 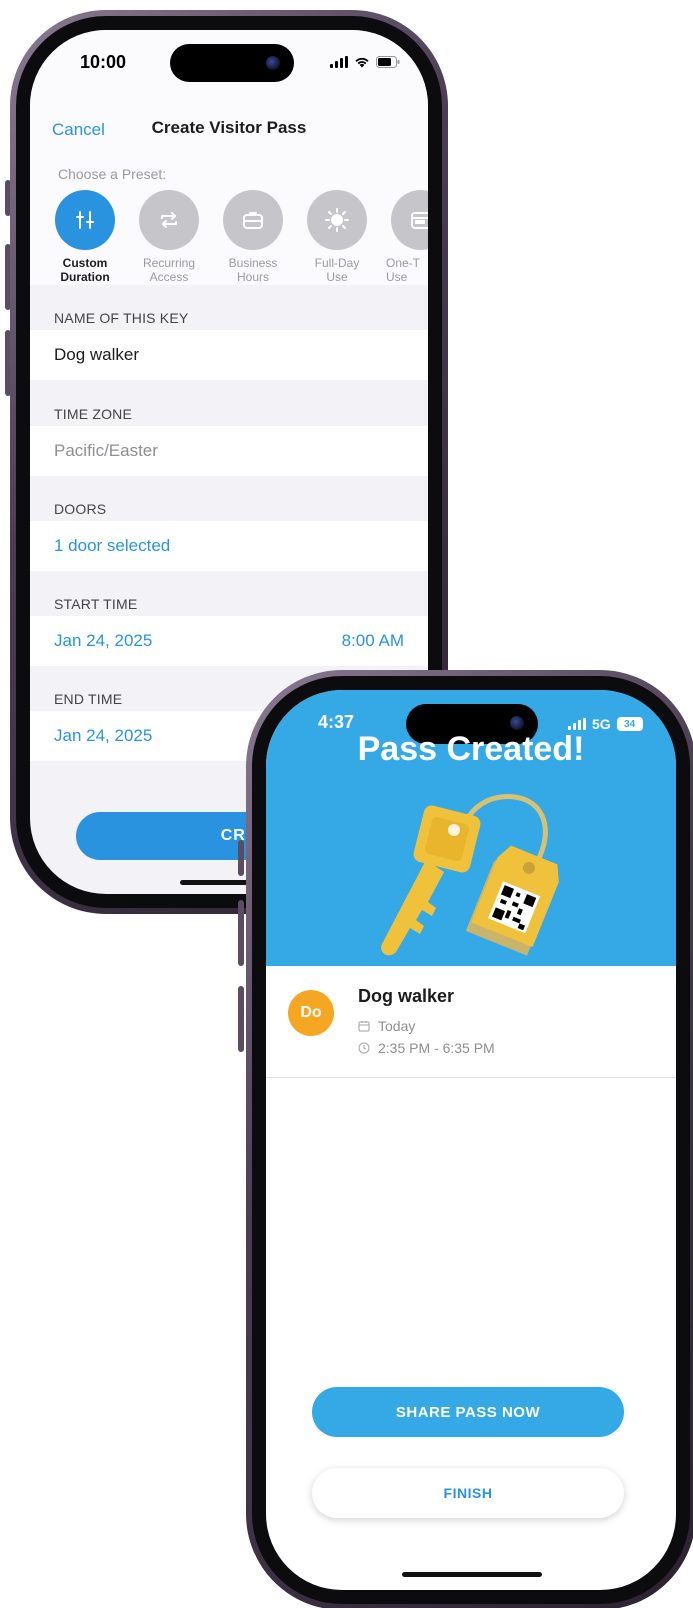 I want to click on preset-label-one-time: One-T Use, so click(x=403, y=270).